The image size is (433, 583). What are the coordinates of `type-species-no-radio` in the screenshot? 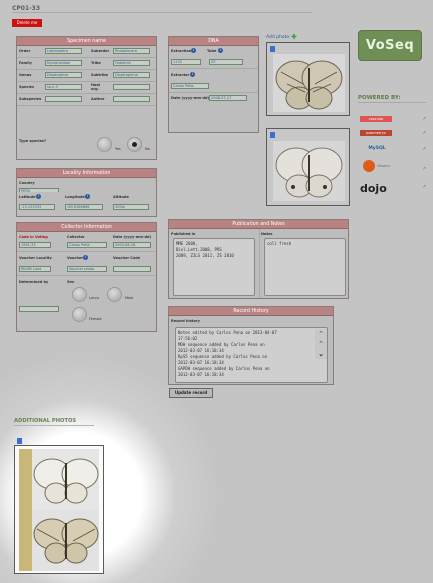 It's located at (134, 144).